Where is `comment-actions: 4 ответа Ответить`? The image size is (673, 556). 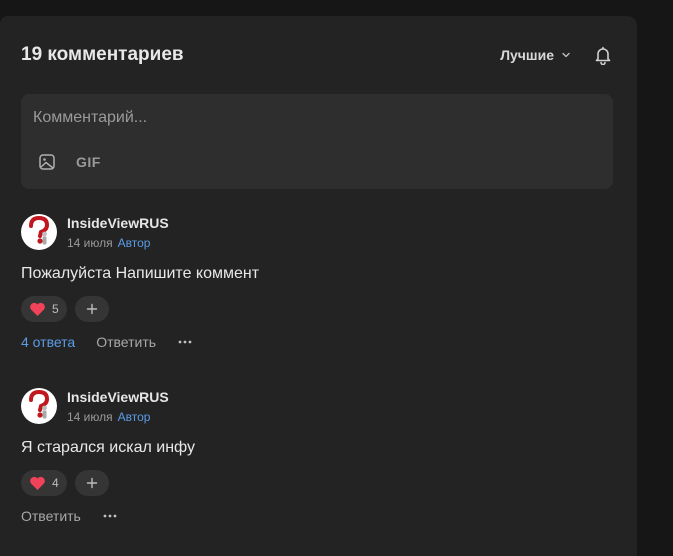 comment-actions: 4 ответа Ответить is located at coordinates (316, 342).